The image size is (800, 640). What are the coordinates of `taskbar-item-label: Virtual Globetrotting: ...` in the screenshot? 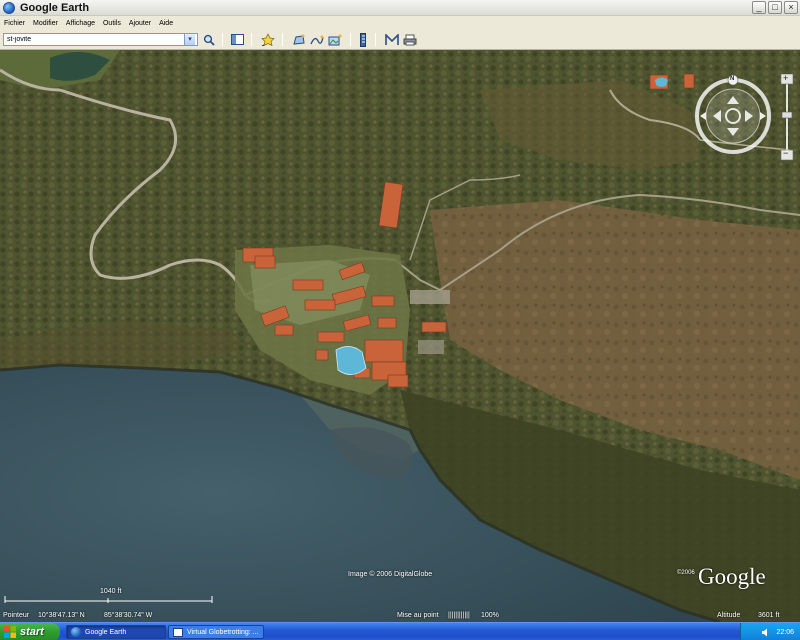 It's located at (223, 632).